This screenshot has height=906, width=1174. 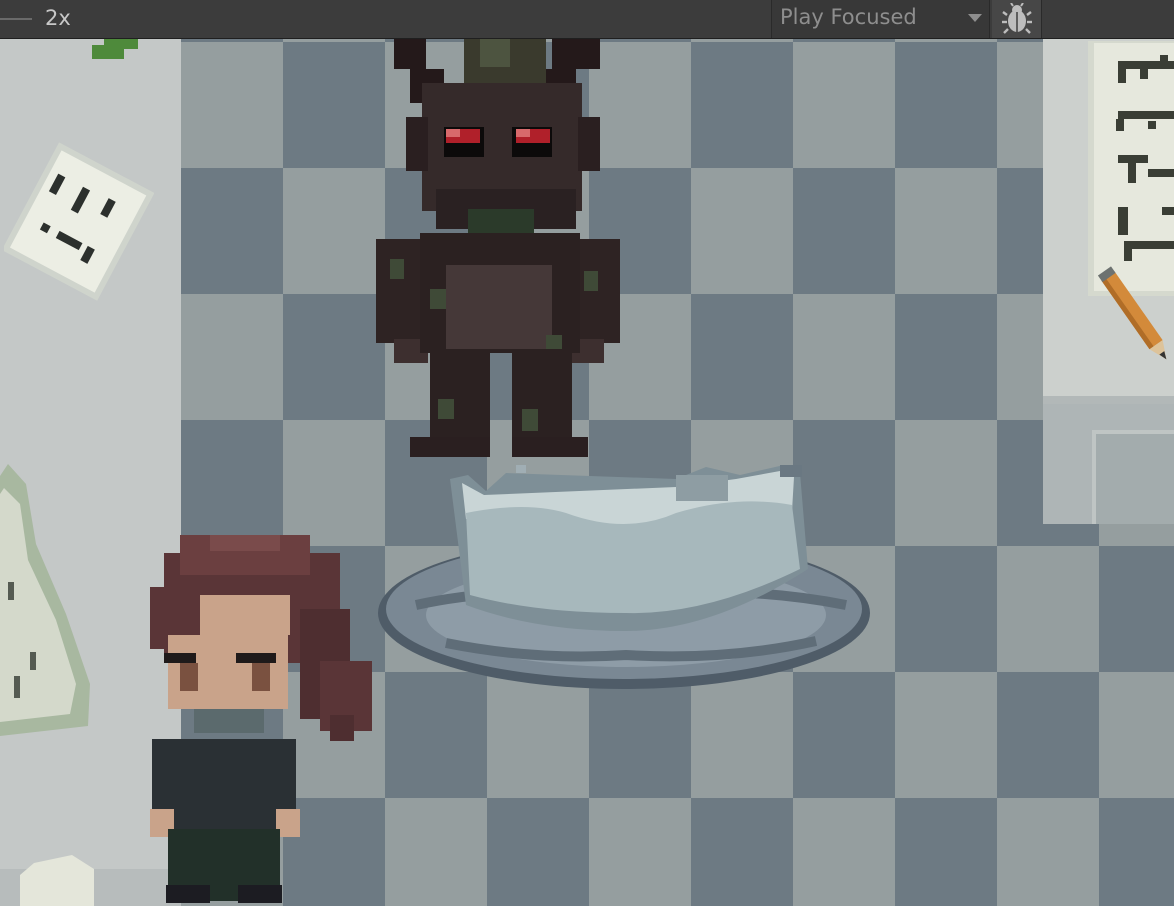 What do you see at coordinates (79, 221) in the screenshot?
I see `parchment-note-sprite` at bounding box center [79, 221].